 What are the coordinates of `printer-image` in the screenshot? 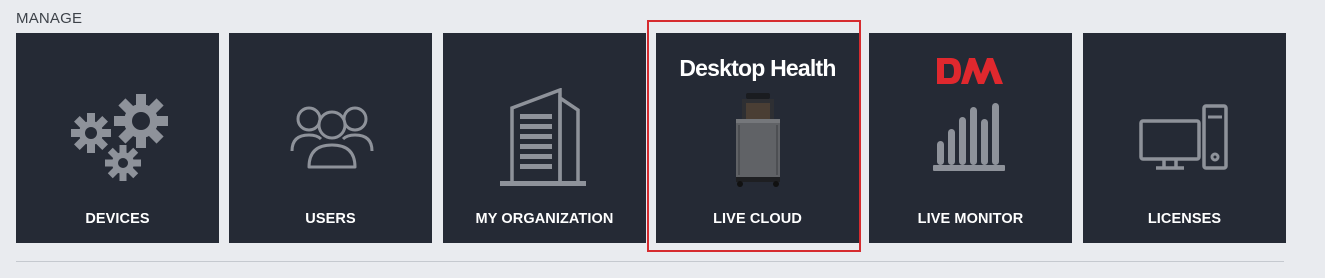 It's located at (758, 140).